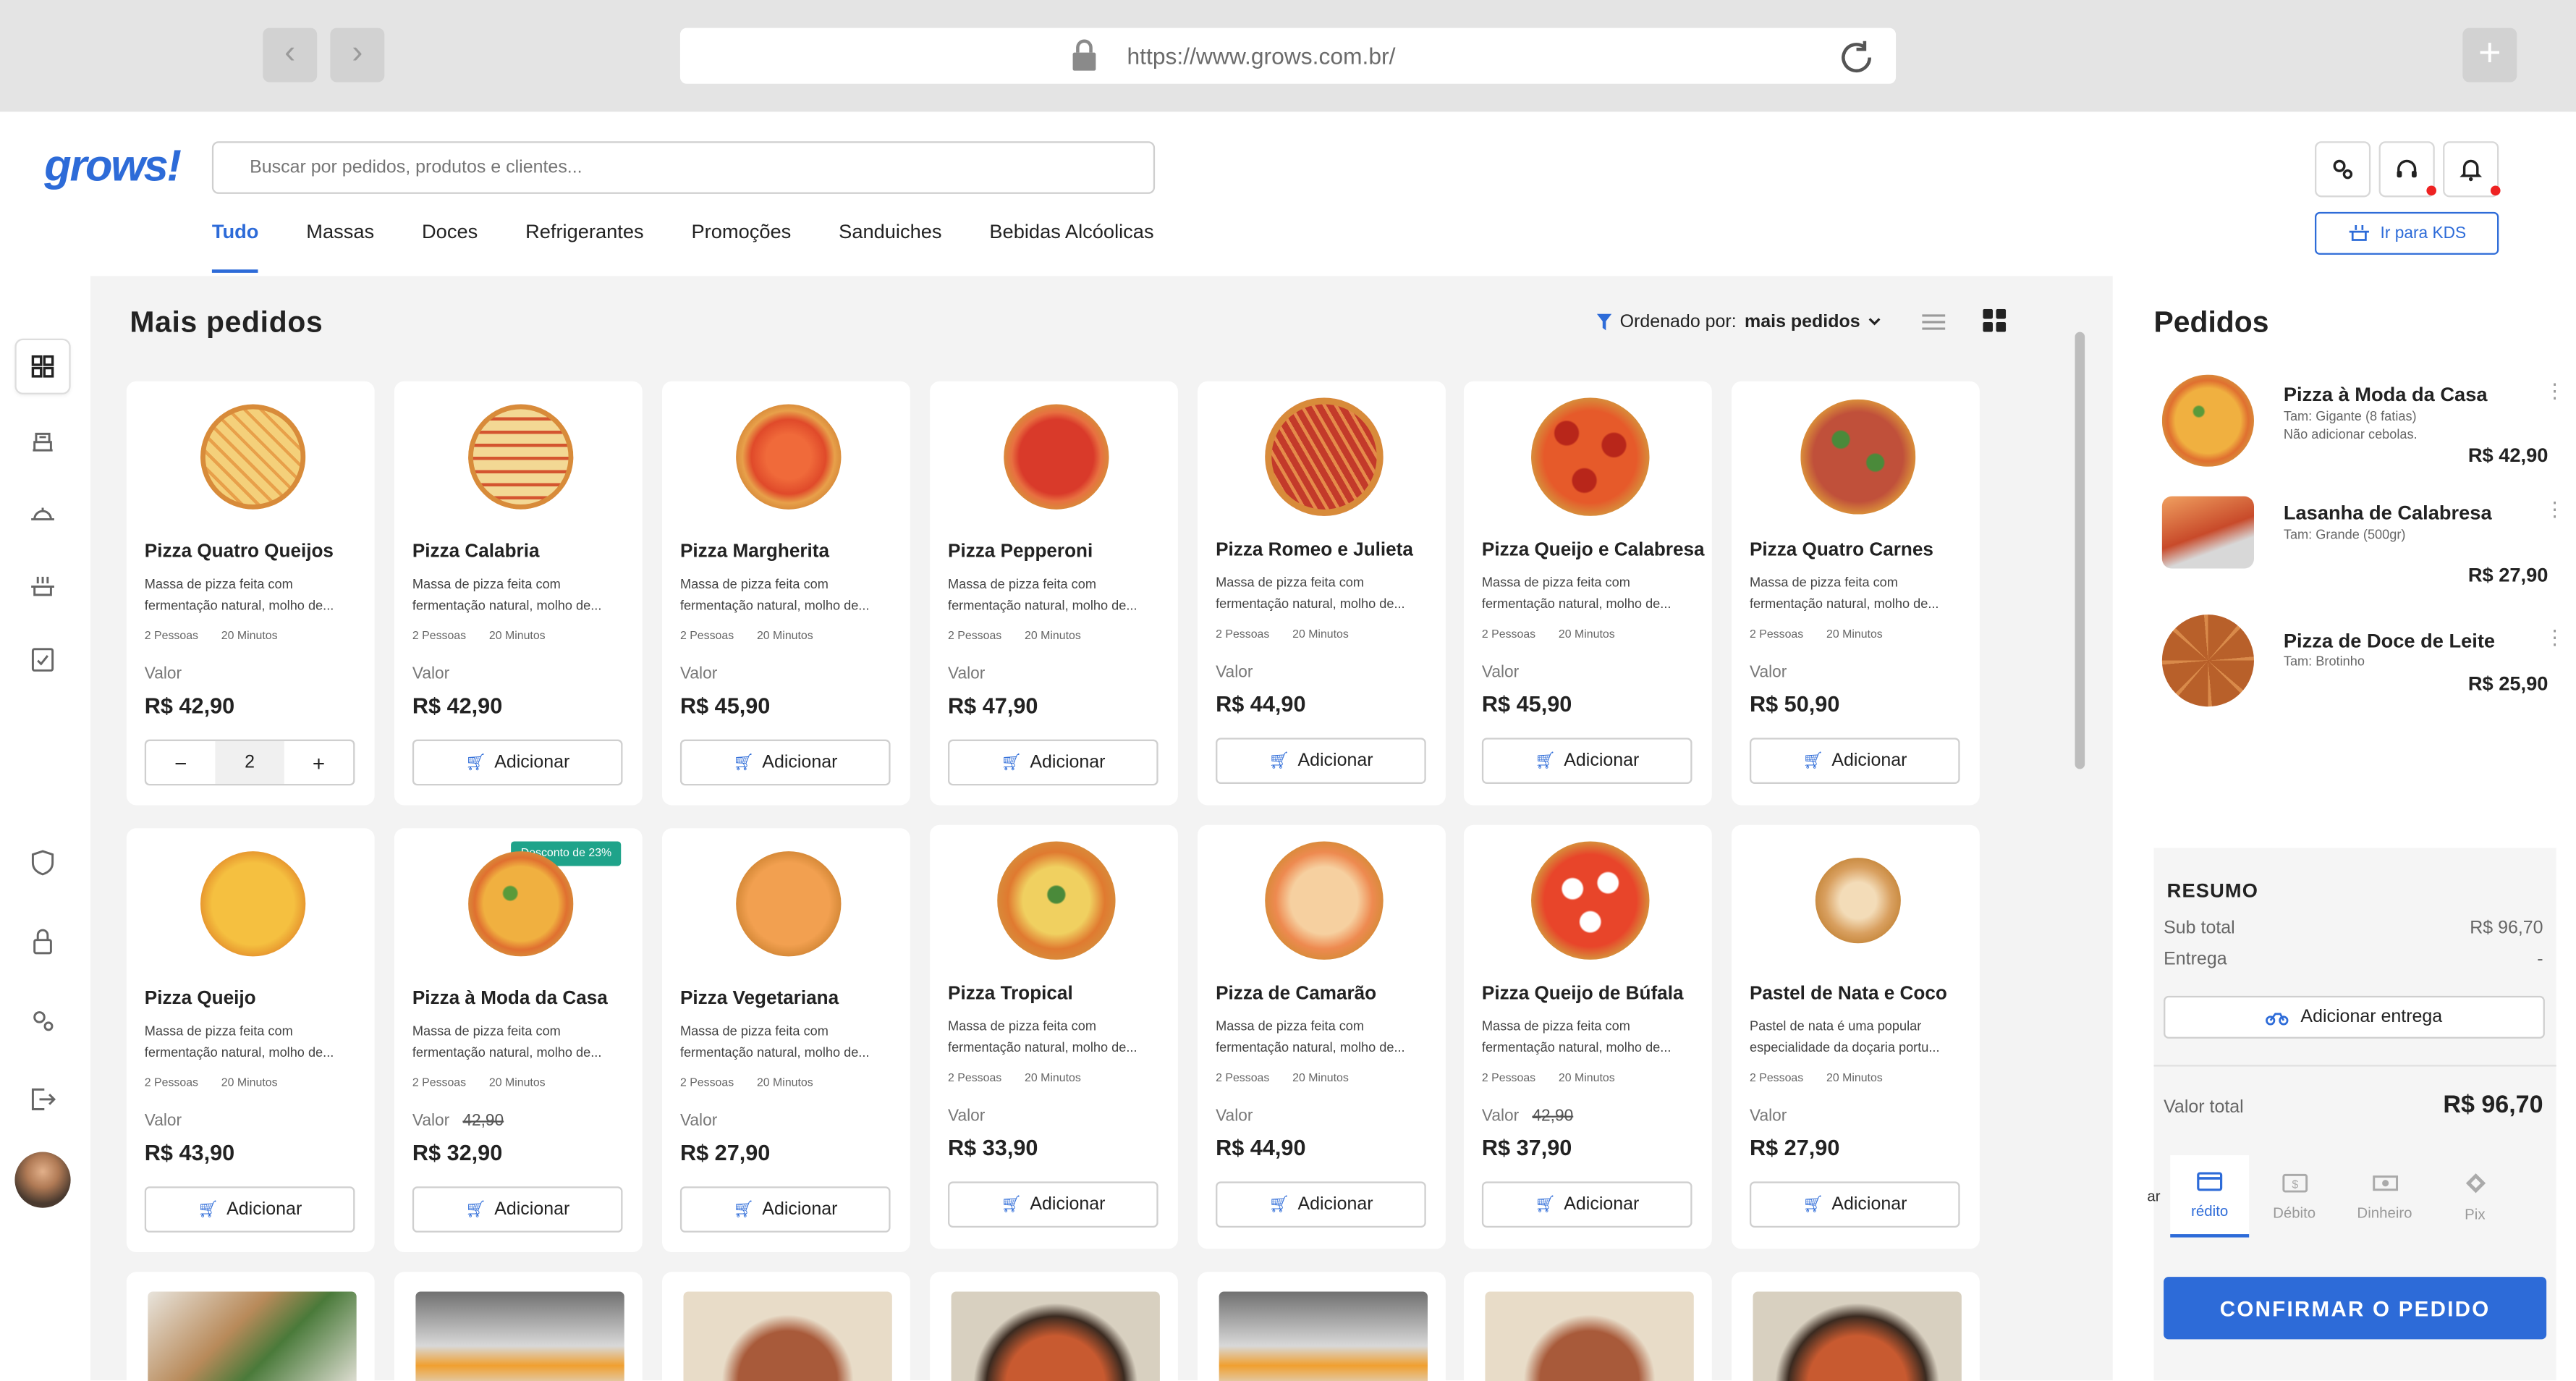  I want to click on sidebar-item-security, so click(42, 862).